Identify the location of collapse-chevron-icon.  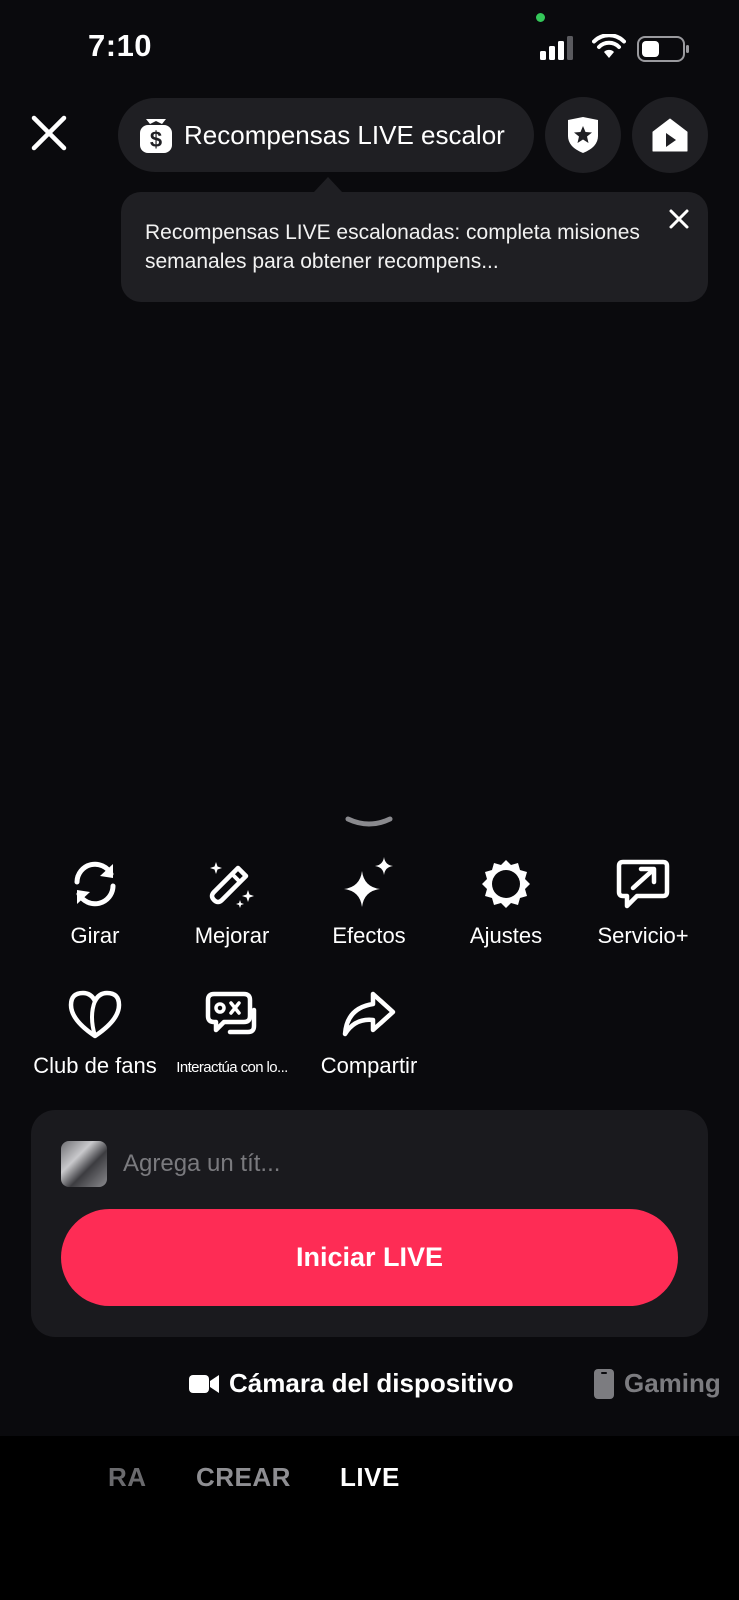
(369, 823).